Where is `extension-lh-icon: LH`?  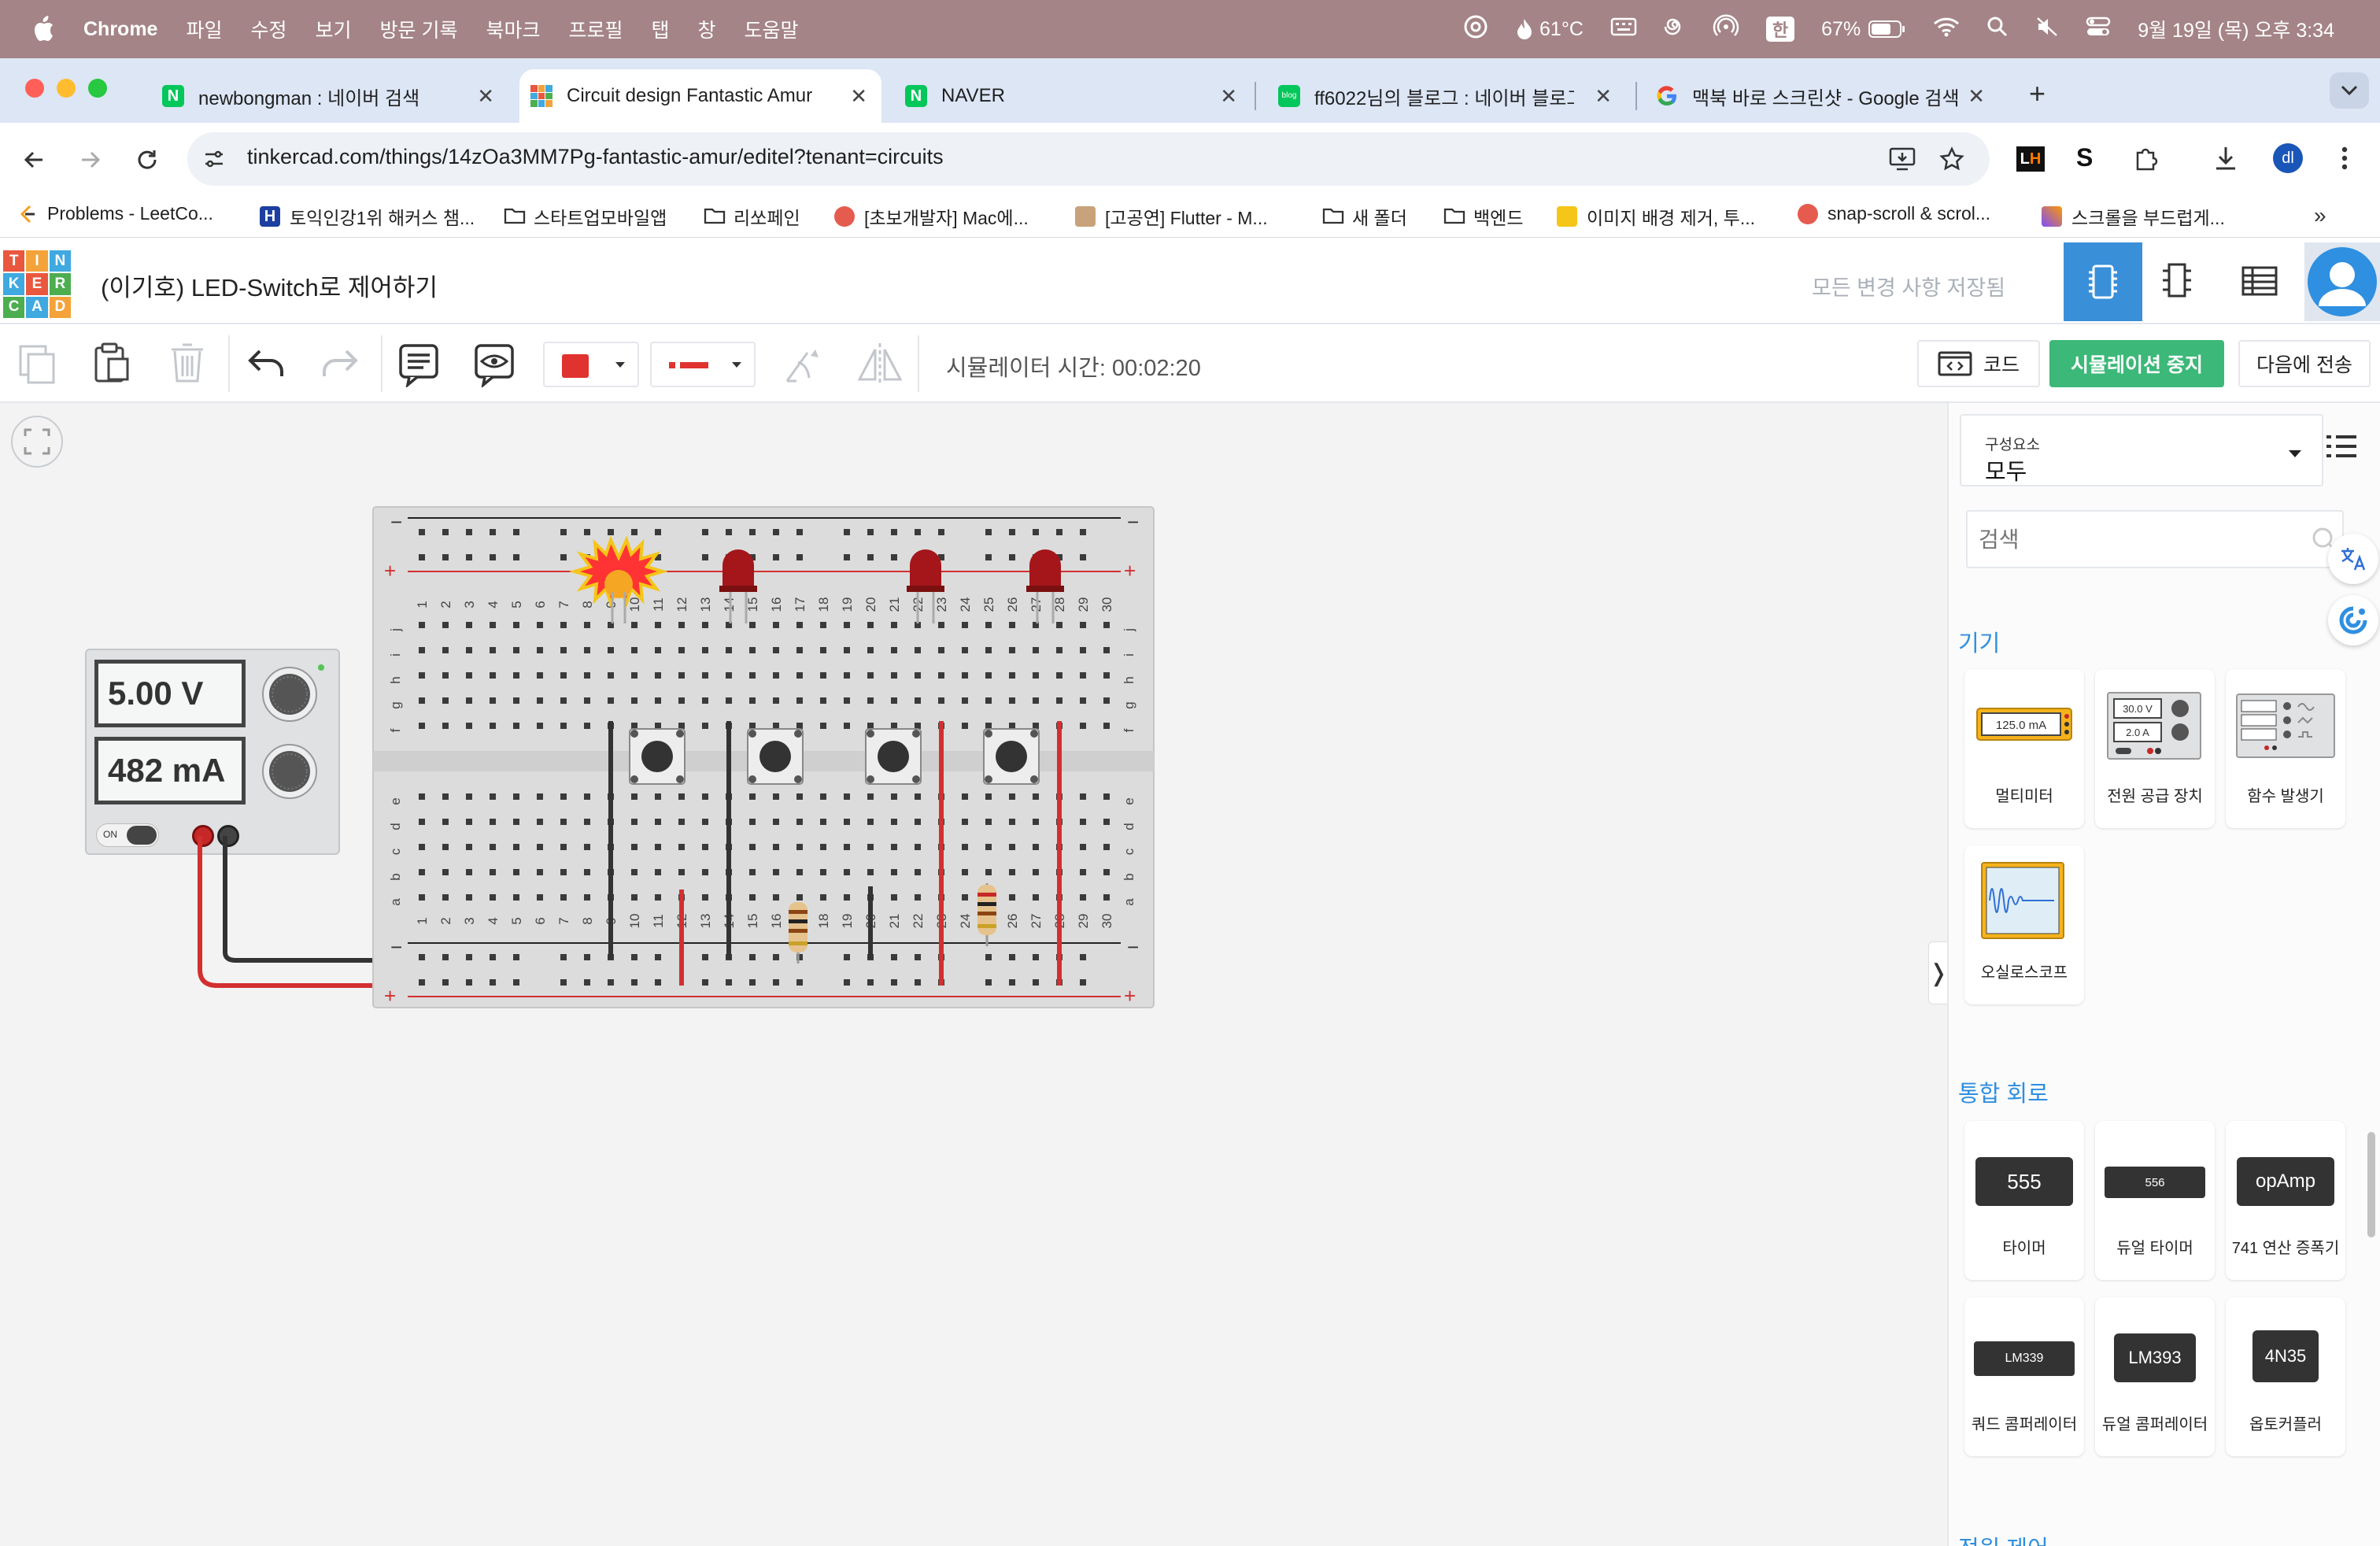
extension-lh-icon: LH is located at coordinates (2031, 159).